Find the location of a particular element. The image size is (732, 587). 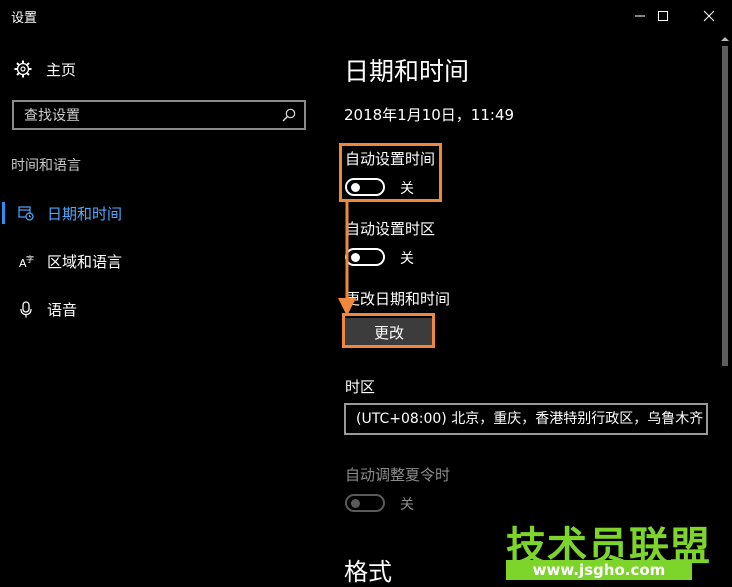

search-input: 查找设置 is located at coordinates (159, 115).